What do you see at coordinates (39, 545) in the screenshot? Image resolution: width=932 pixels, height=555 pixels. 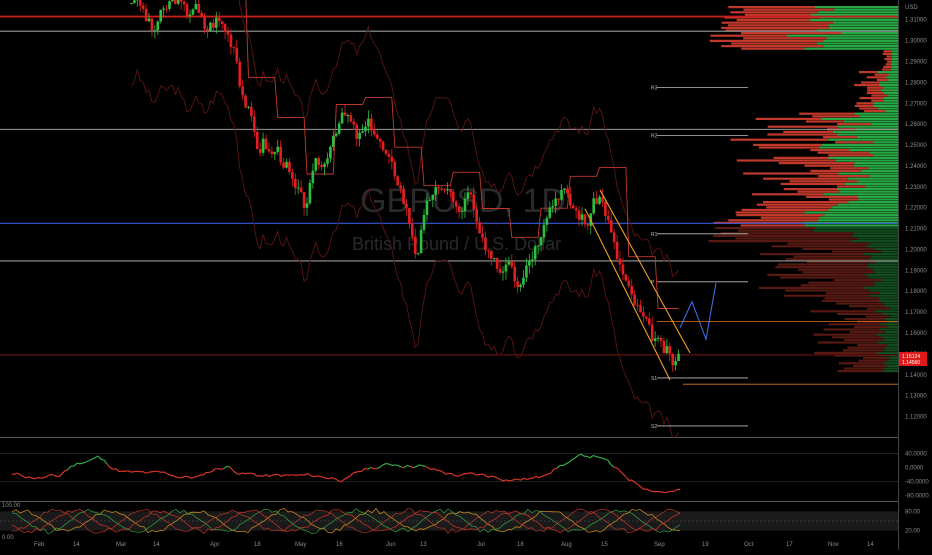 I see `time-tick-0: Feb` at bounding box center [39, 545].